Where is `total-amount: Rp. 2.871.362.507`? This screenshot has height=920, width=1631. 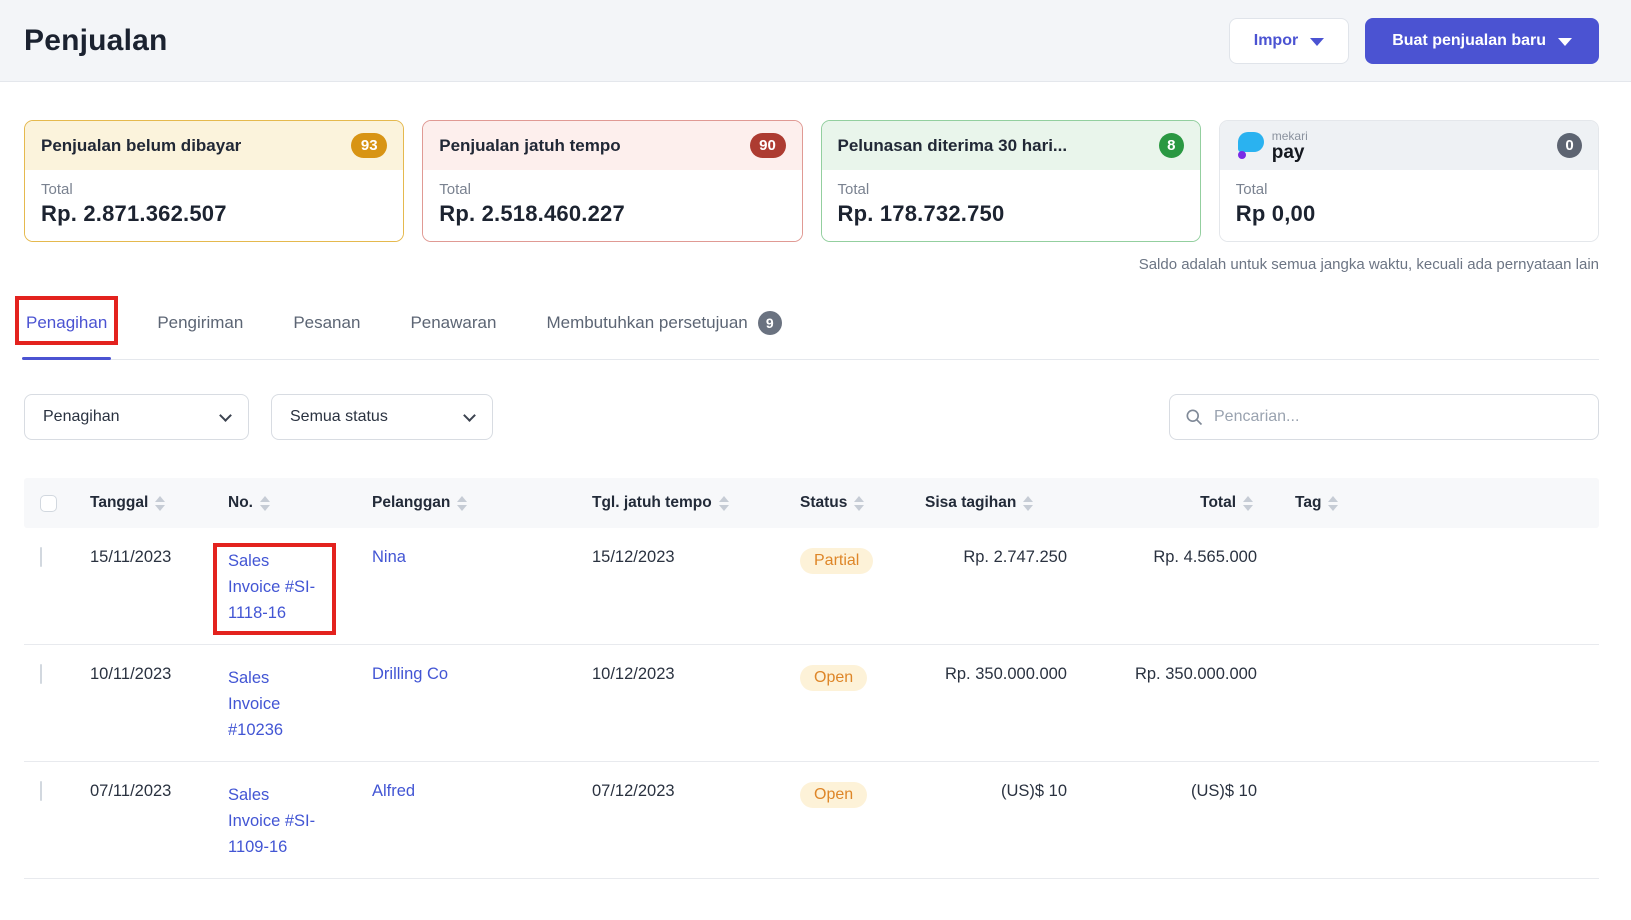
total-amount: Rp. 2.871.362.507 is located at coordinates (134, 213).